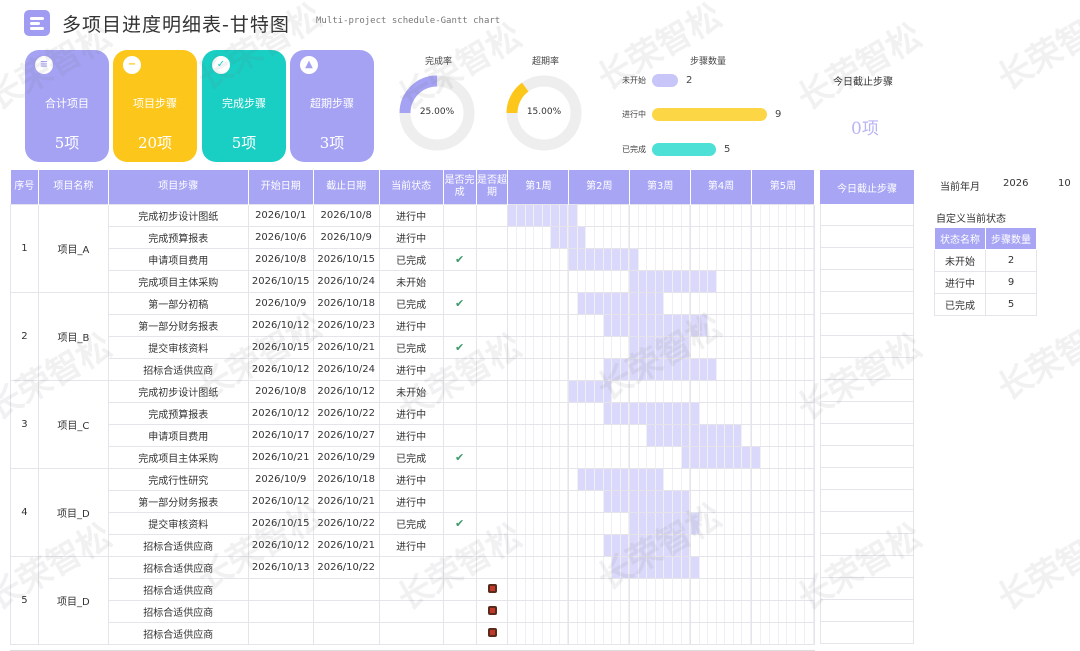 The image size is (1080, 651). I want to click on start-date: 2026/10/17, so click(280, 435).